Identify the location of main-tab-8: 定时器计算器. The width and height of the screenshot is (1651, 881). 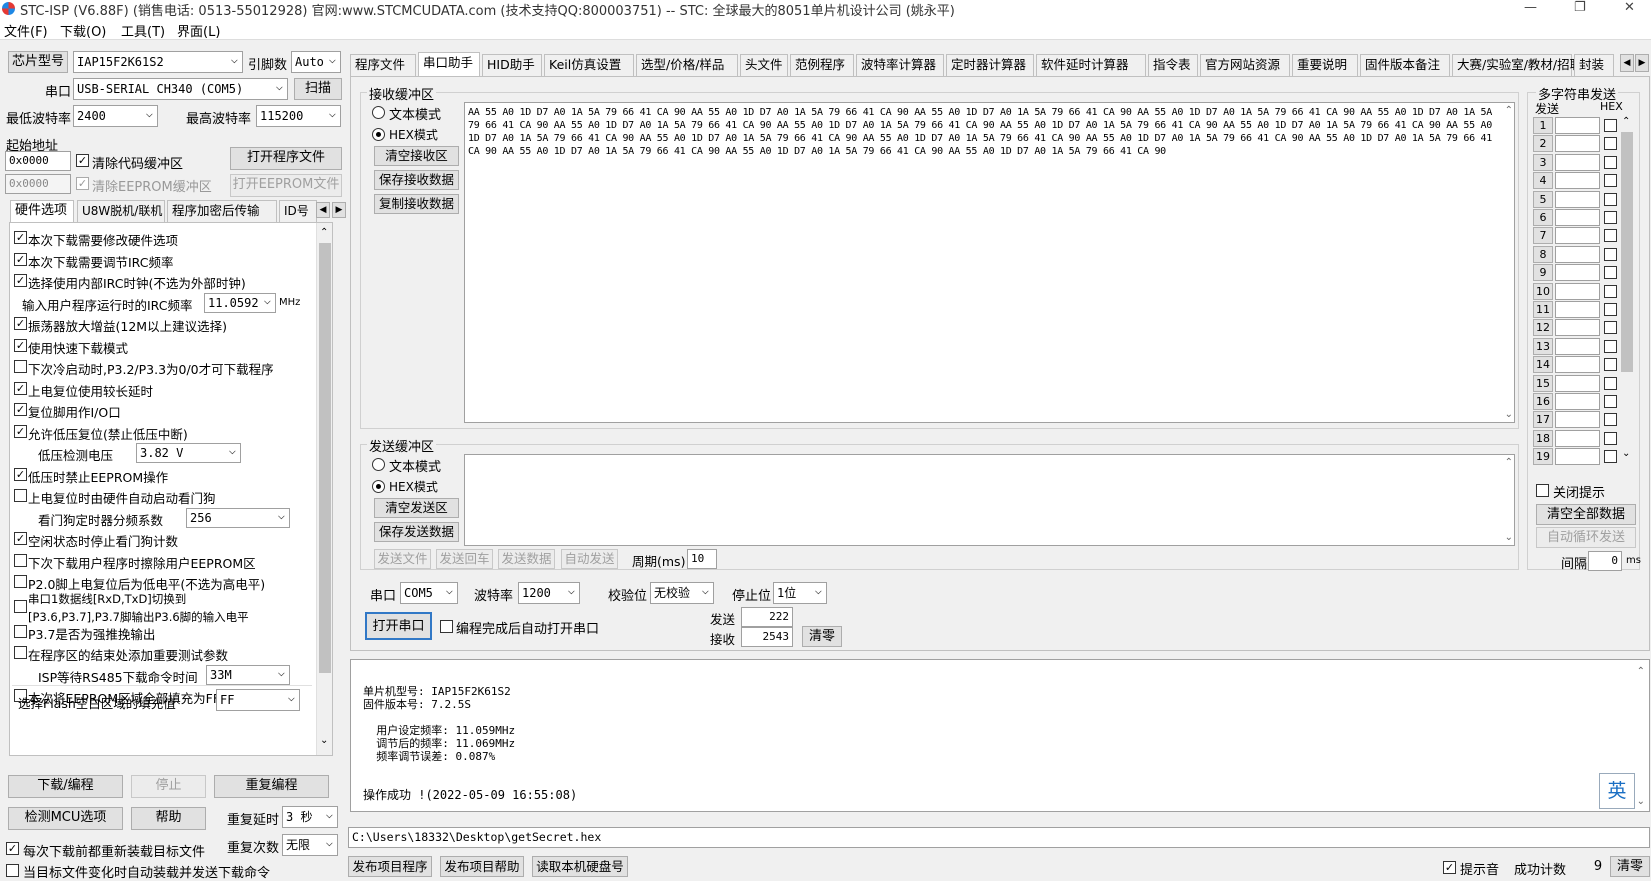
(990, 65).